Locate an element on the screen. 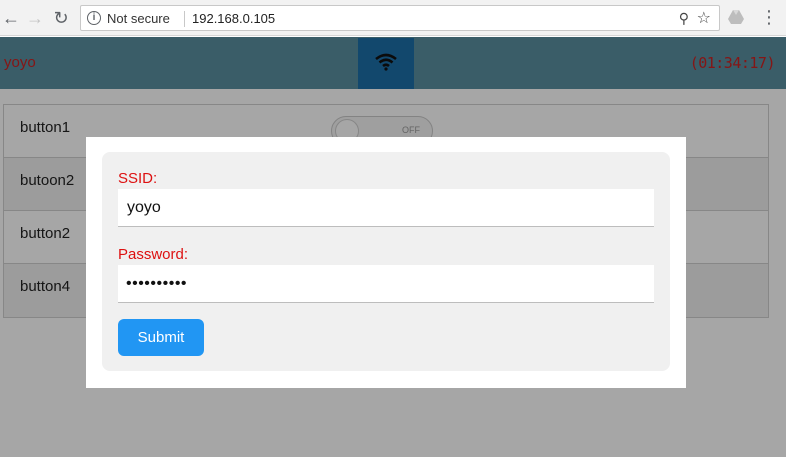 Image resolution: width=786 pixels, height=457 pixels. security-label: Not secure is located at coordinates (138, 18).